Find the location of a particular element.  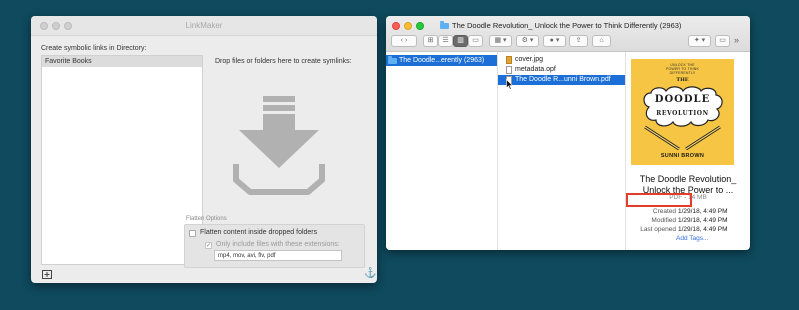

dropbox-menu: ✦ ▾ is located at coordinates (699, 41).